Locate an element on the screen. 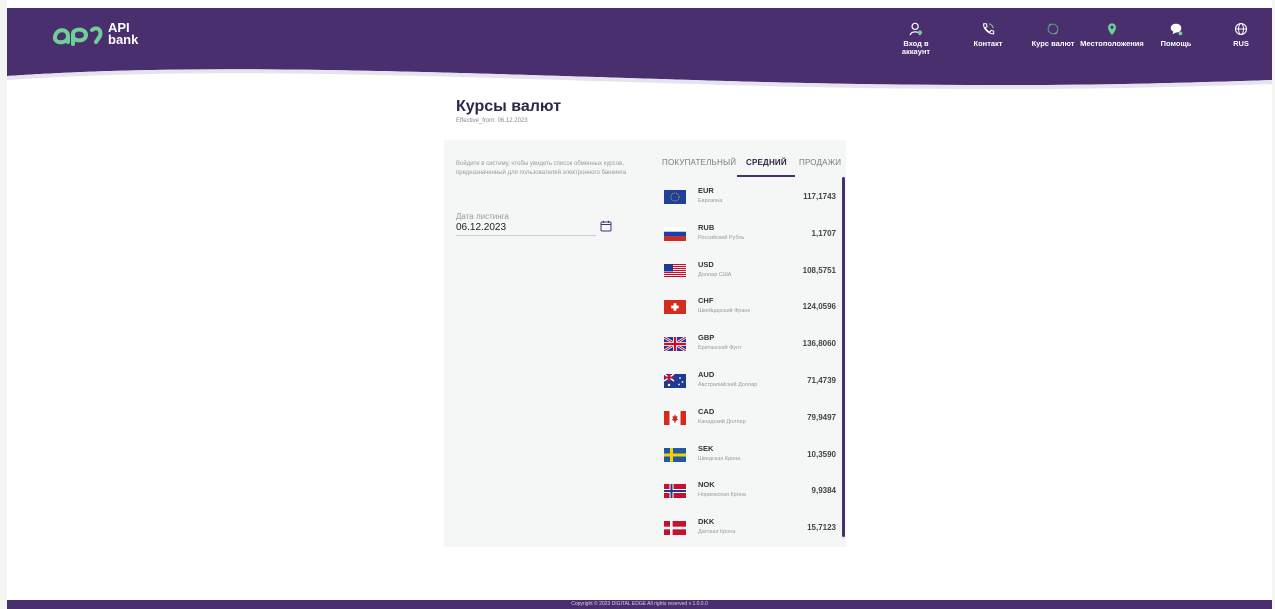  currency-name: Датская Крона is located at coordinates (717, 532).